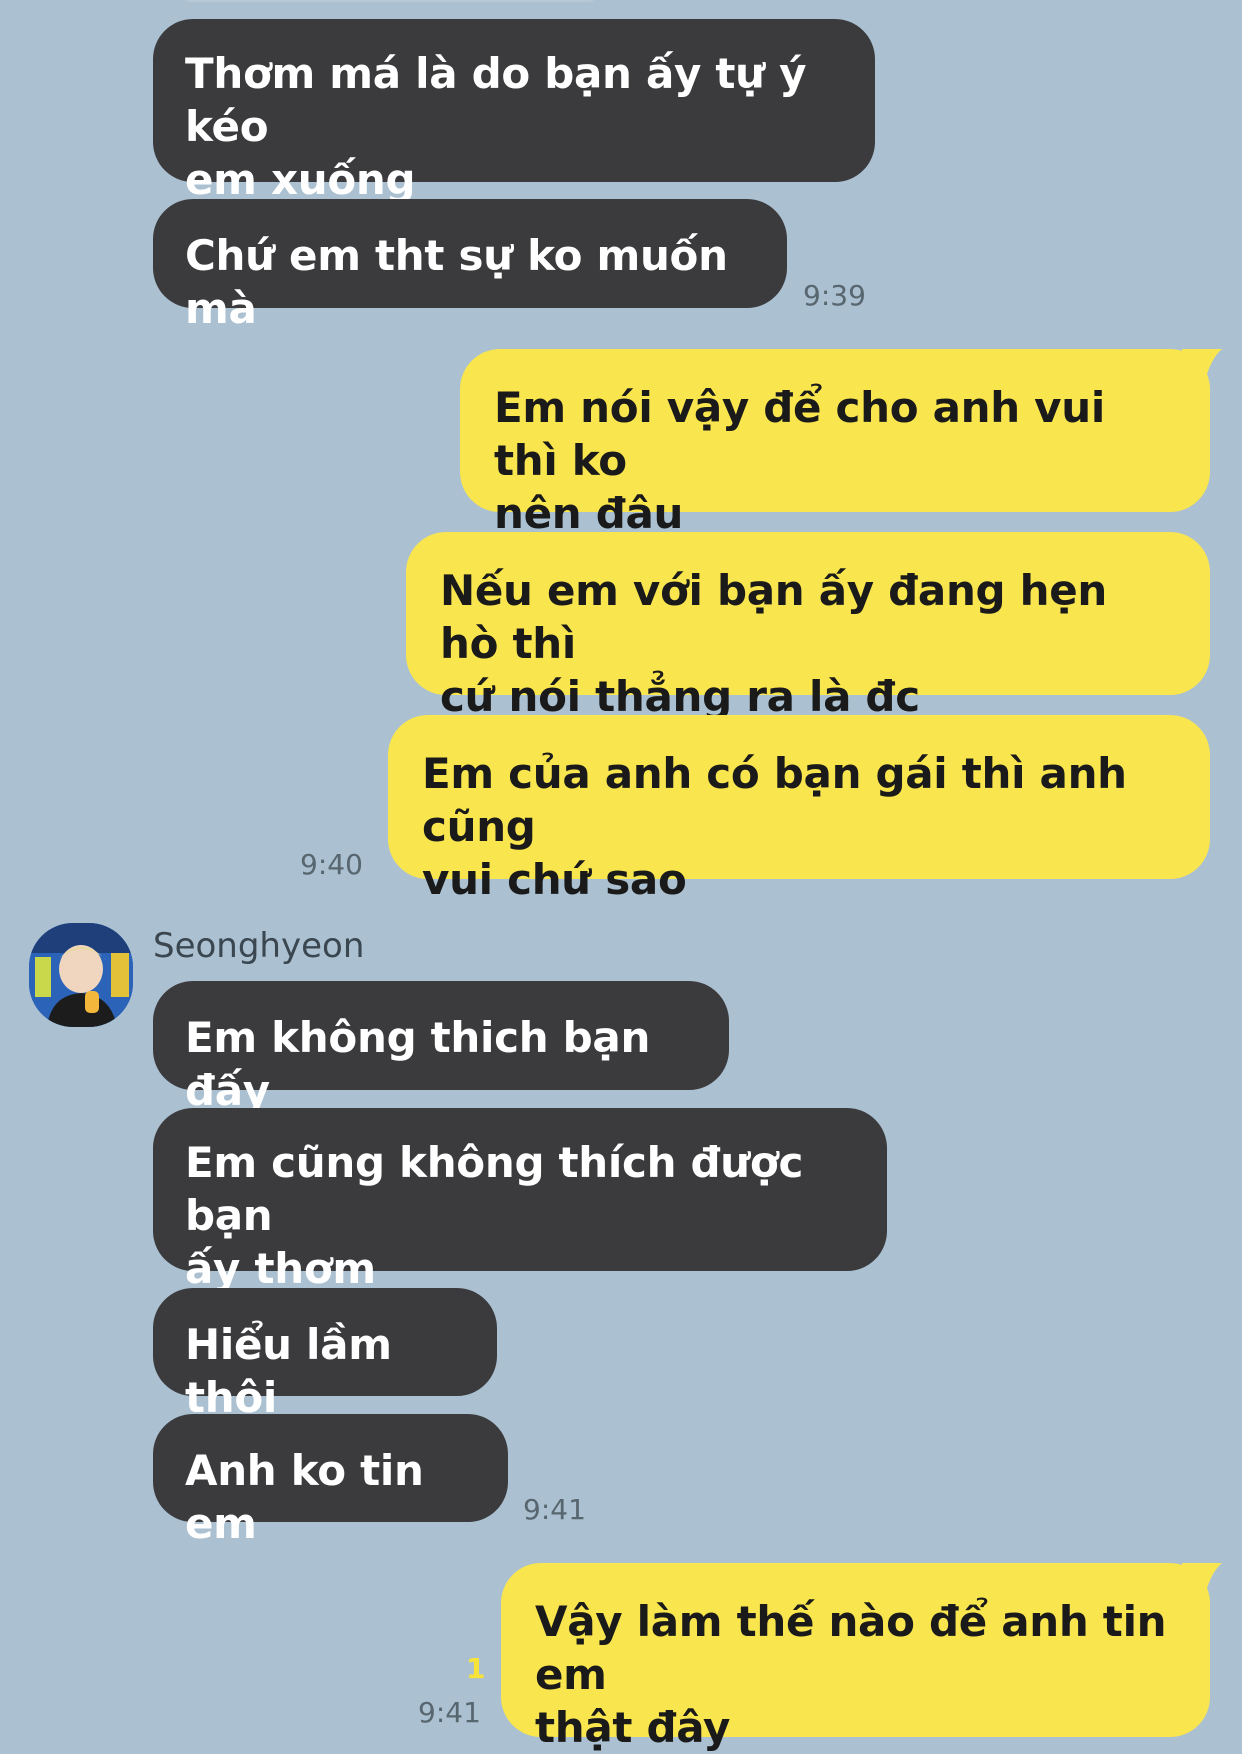 Image resolution: width=1242 pixels, height=1754 pixels. I want to click on outgoing-message-bubble: Em nói vậy để cho anh vui thì ko nên đâu, so click(835, 443).